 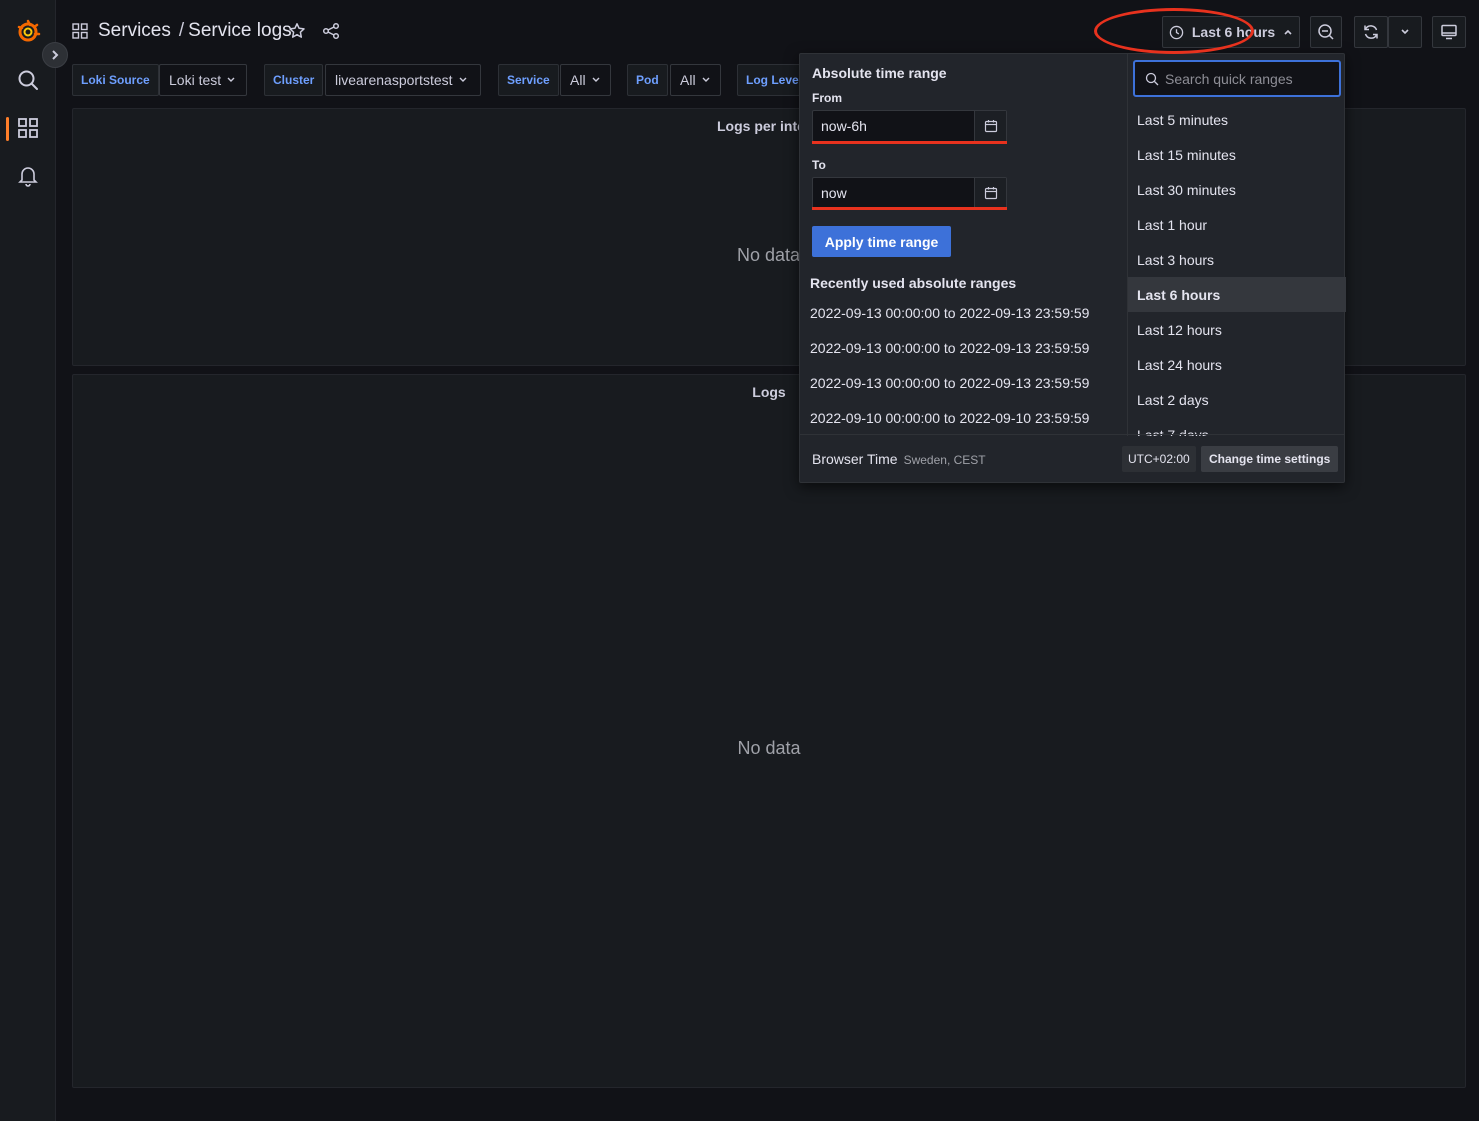 What do you see at coordinates (819, 165) in the screenshot?
I see `to-label: To` at bounding box center [819, 165].